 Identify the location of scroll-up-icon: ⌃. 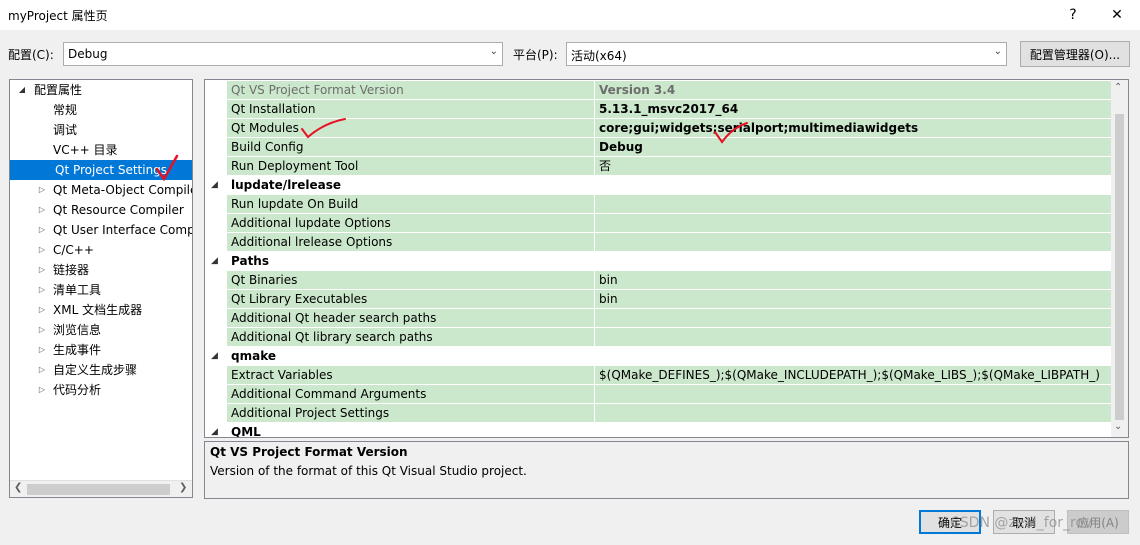
(1118, 87).